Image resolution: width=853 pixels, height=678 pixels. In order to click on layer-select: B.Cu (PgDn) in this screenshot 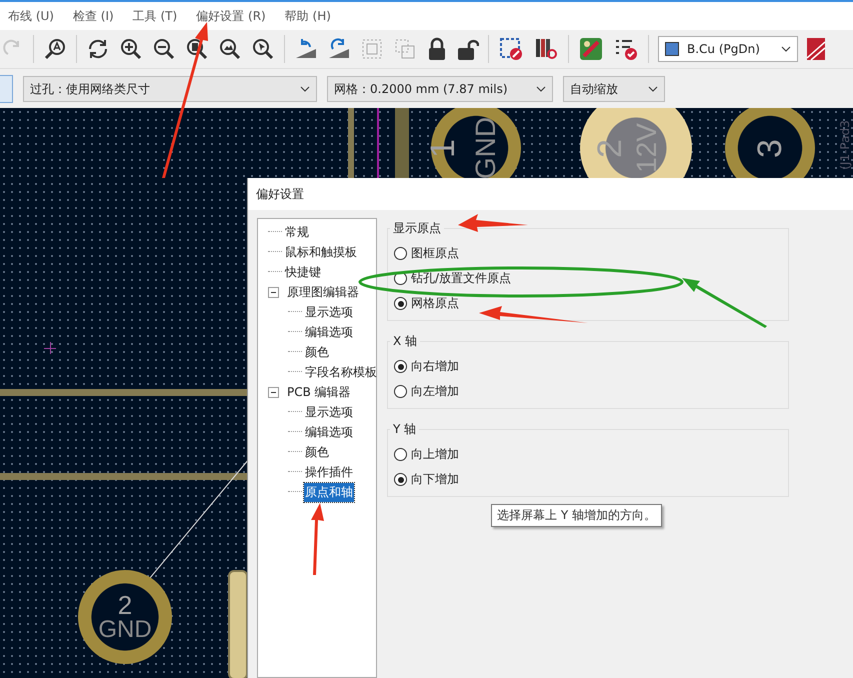, I will do `click(728, 49)`.